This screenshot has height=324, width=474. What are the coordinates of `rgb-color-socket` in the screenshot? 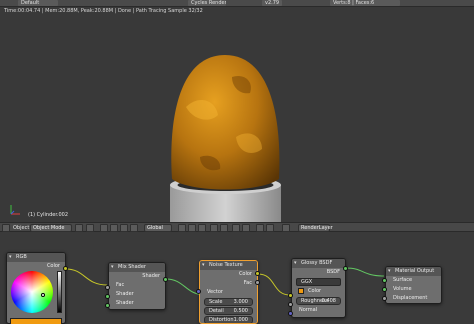 It's located at (65, 268).